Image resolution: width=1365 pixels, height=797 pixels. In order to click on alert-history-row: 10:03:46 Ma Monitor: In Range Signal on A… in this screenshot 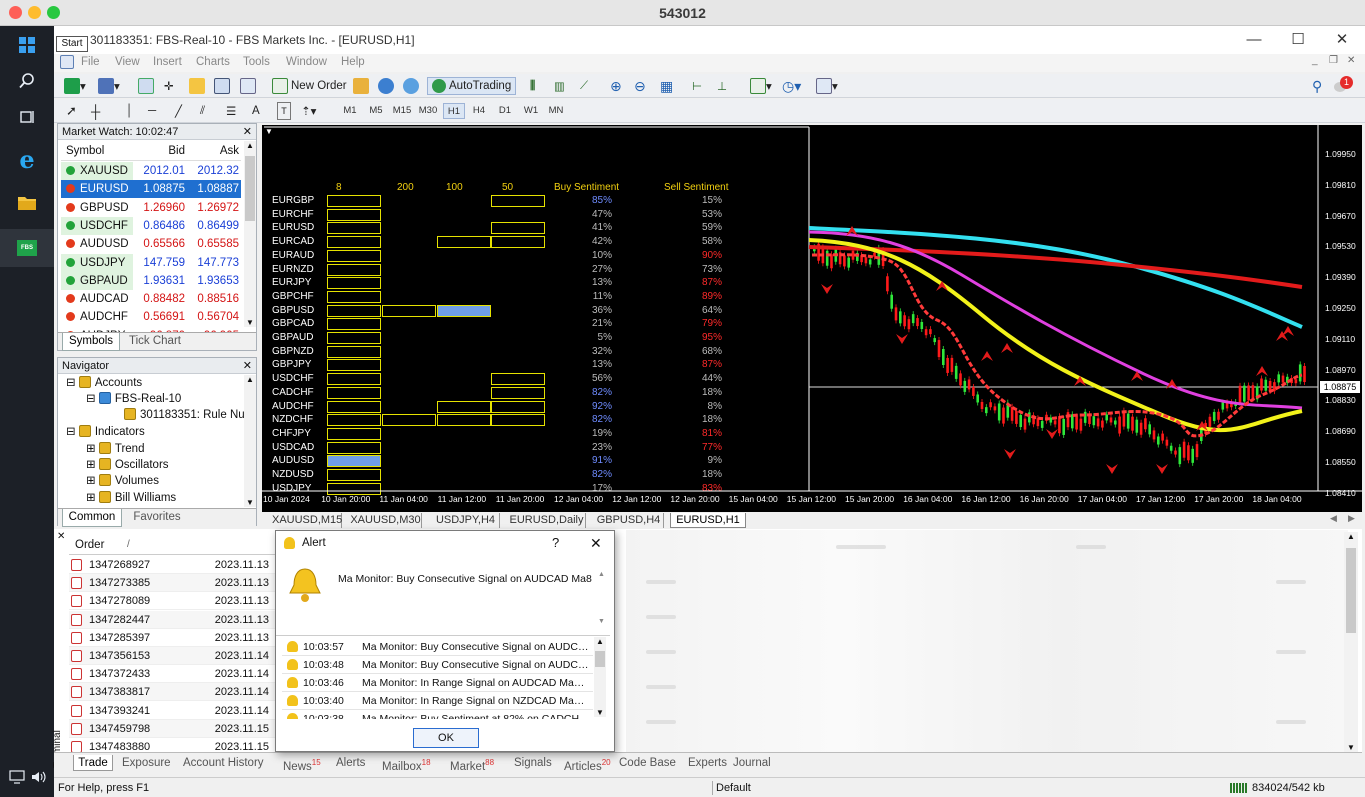, I will do `click(437, 683)`.